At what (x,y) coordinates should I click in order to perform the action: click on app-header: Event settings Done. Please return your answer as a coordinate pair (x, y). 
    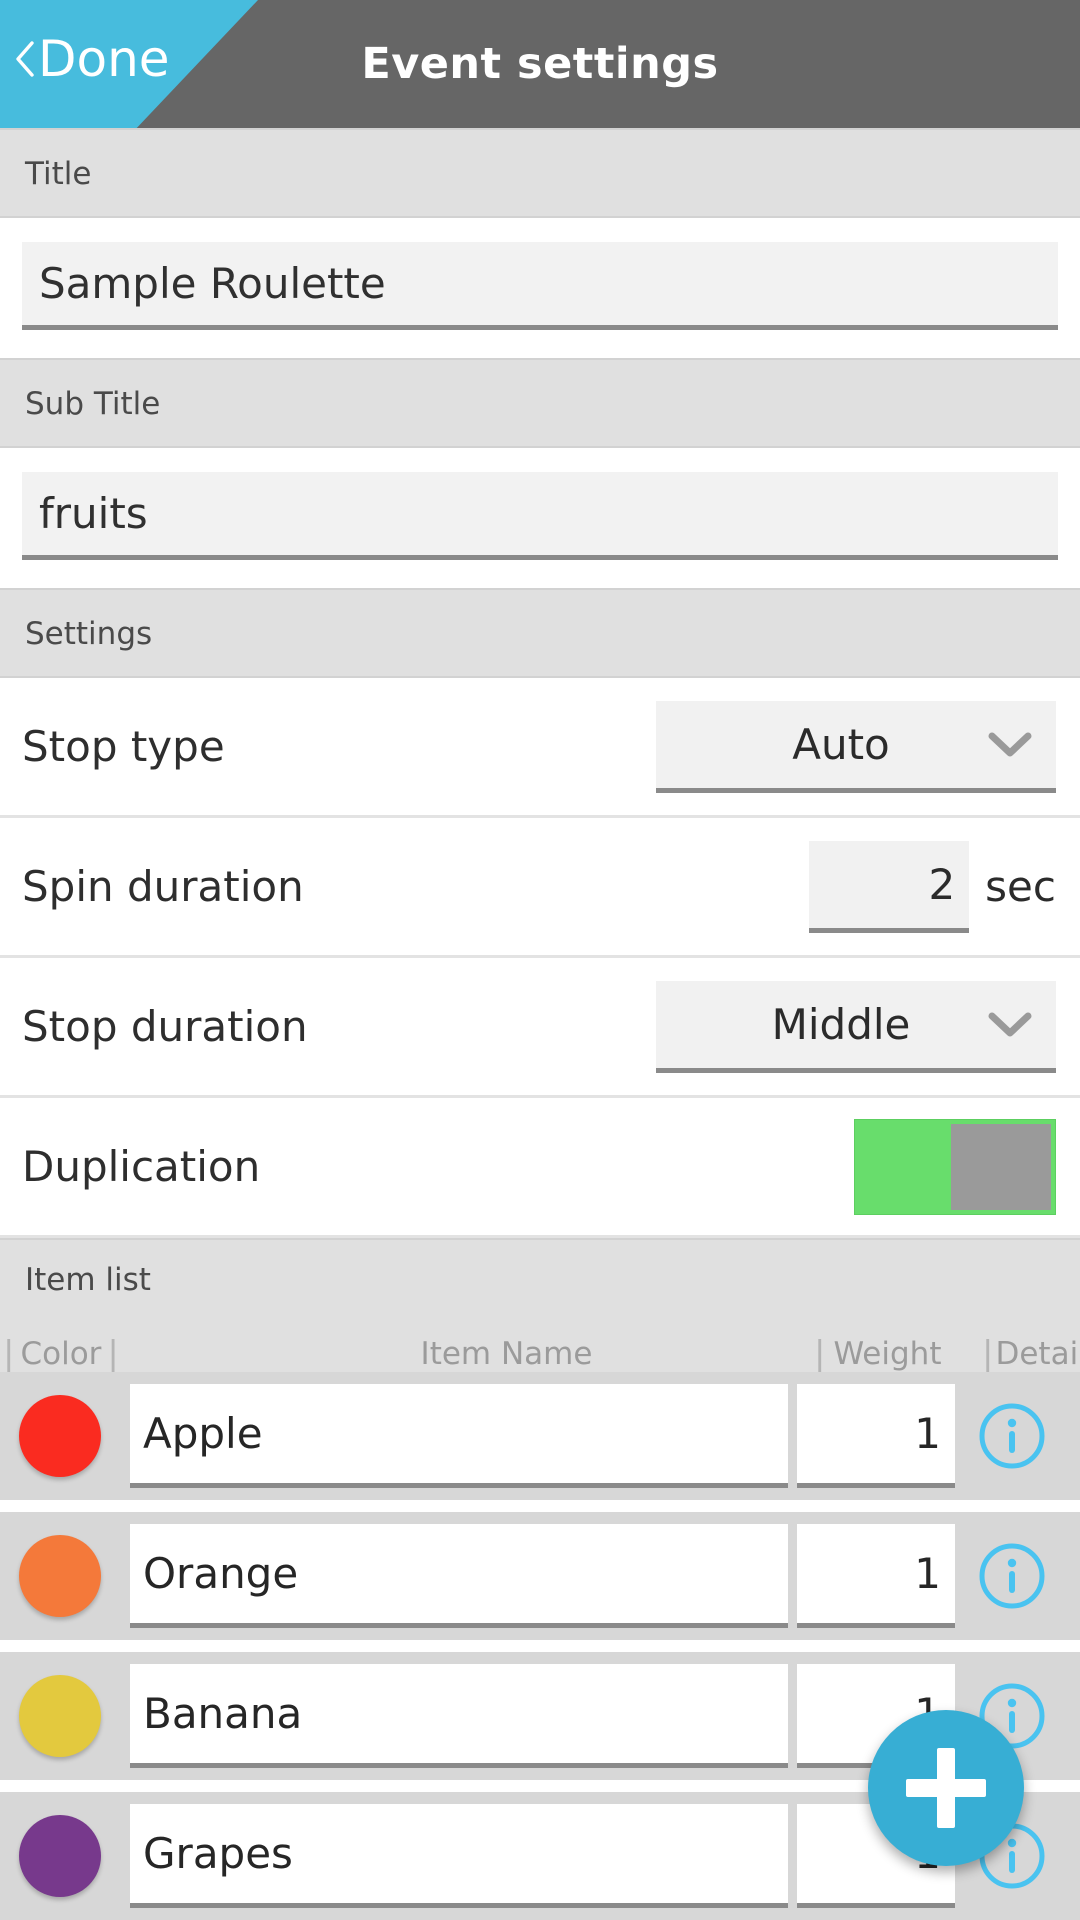
    Looking at the image, I should click on (540, 64).